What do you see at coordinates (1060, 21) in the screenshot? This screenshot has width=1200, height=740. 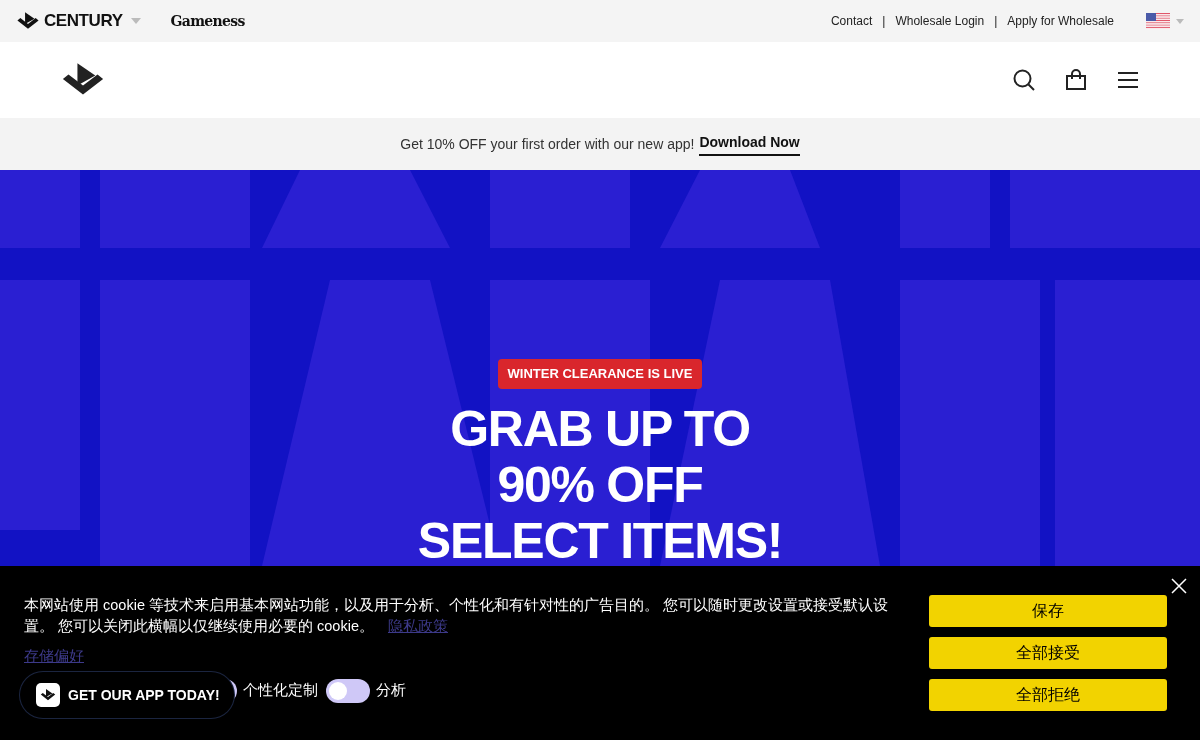 I see `top-link: Apply for Wholesale` at bounding box center [1060, 21].